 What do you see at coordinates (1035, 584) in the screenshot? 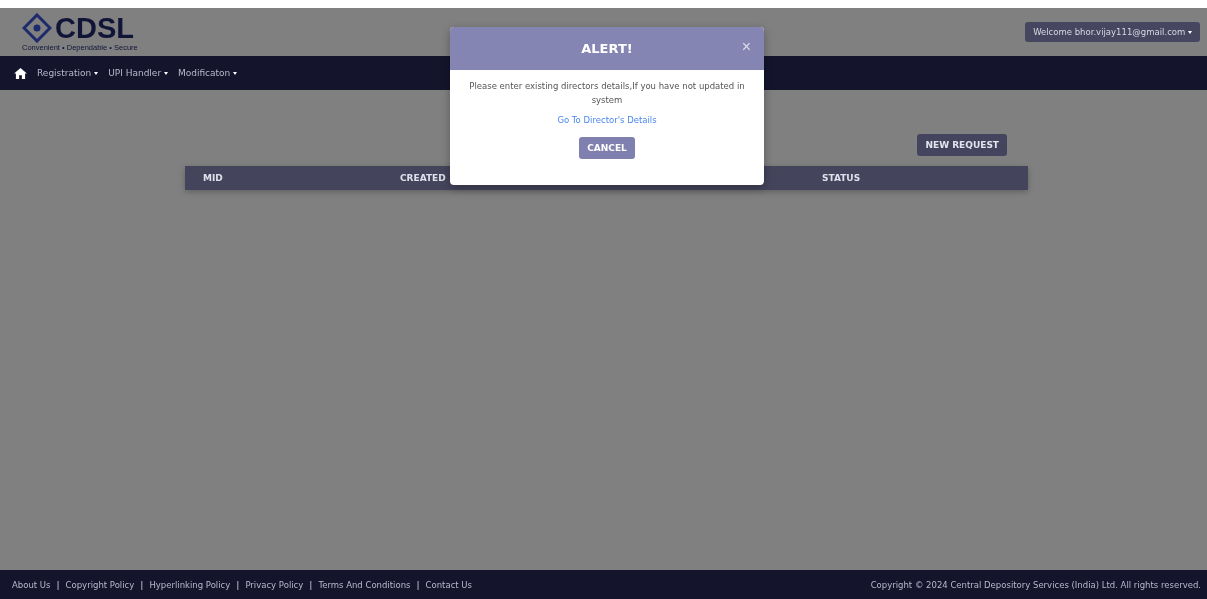
I see `copyright-text: Copyright © 2024 Central Depository Services (India) Ltd. All rights reserved.` at bounding box center [1035, 584].